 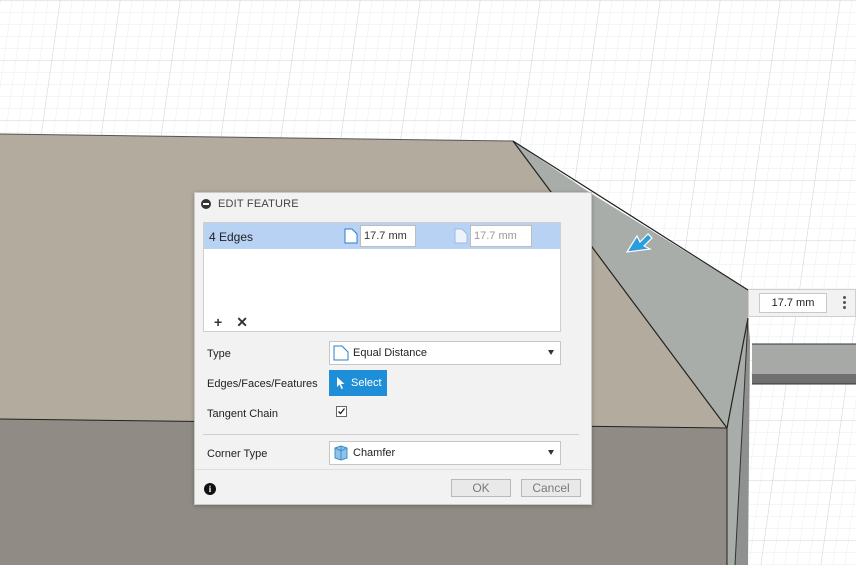 What do you see at coordinates (382, 277) in the screenshot?
I see `selection-list: 4 Edges 17.7 mm 17.7 mm + ✕` at bounding box center [382, 277].